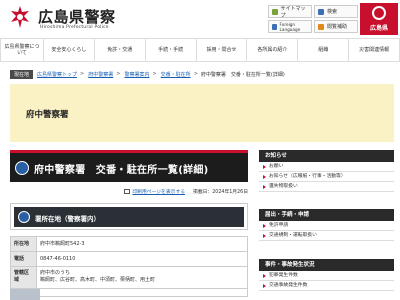 The width and height of the screenshot is (400, 300). Describe the element at coordinates (142, 244) in the screenshot. I see `table-cell: 府中市鵜飼町542-3` at that location.